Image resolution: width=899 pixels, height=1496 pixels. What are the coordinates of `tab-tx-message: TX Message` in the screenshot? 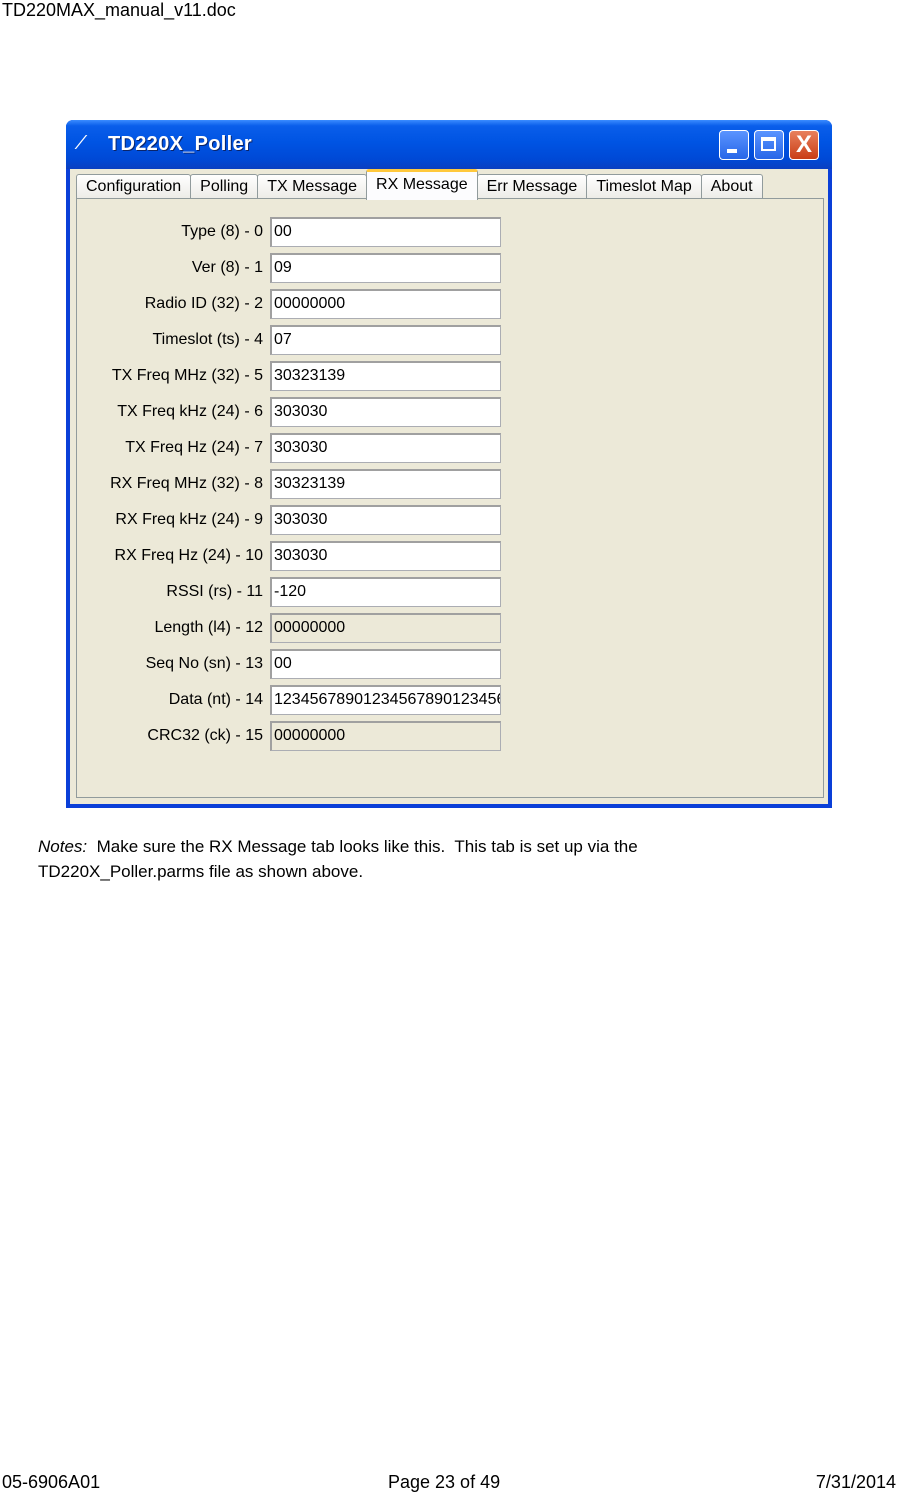 It's located at (312, 186).